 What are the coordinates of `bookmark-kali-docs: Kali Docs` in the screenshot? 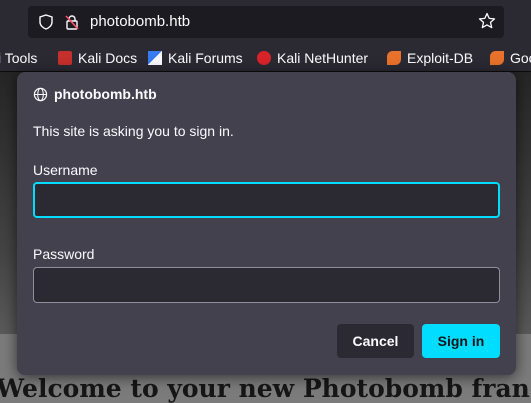 It's located at (97, 58).